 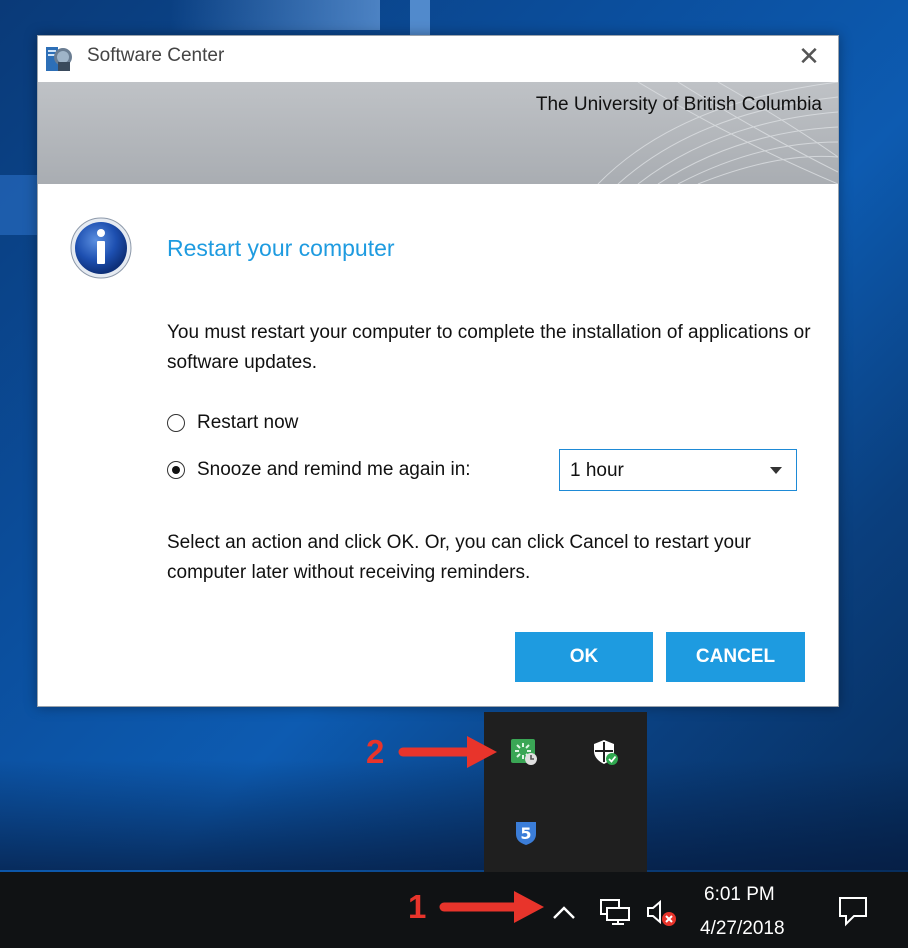 I want to click on snooze-label: Snooze and remind me again in:, so click(x=334, y=469).